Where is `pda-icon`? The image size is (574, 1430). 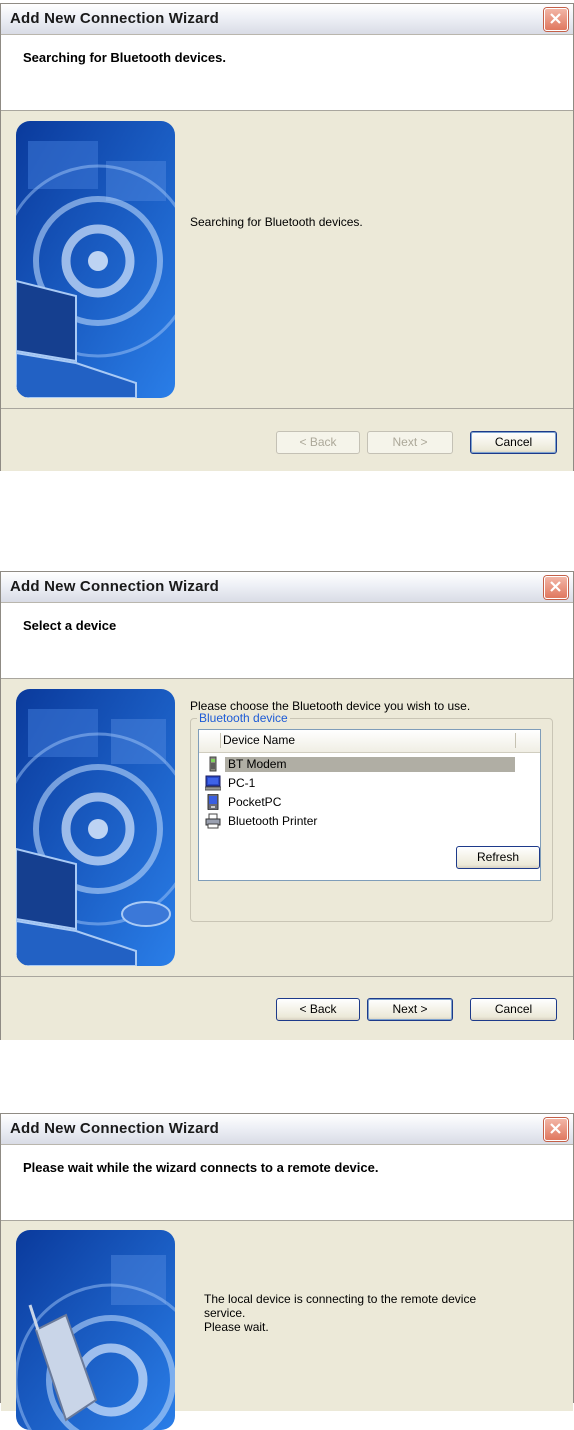 pda-icon is located at coordinates (213, 802).